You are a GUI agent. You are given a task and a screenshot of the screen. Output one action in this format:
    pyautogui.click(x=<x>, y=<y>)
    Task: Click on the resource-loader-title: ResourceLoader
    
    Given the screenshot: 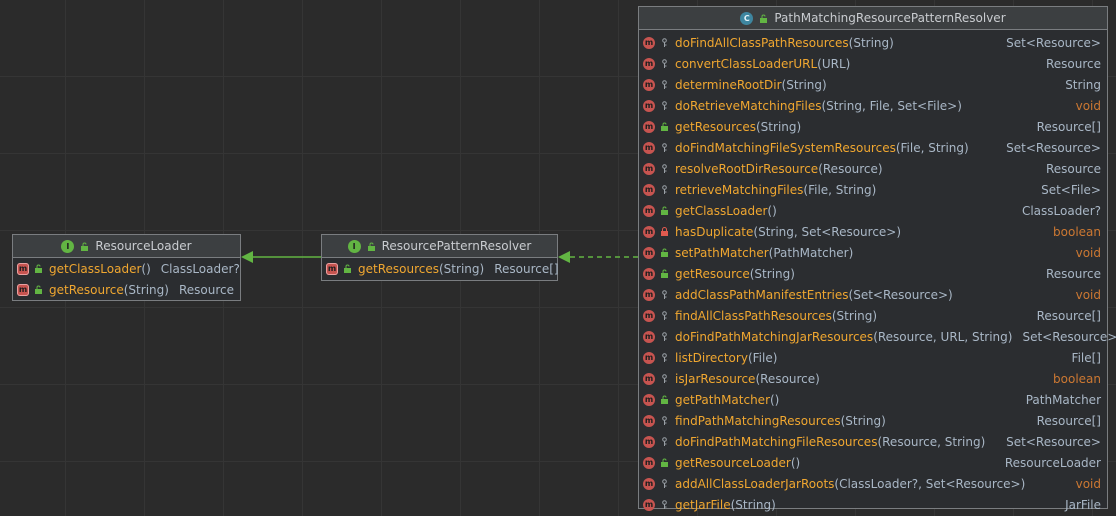 What is the action you would take?
    pyautogui.click(x=143, y=246)
    